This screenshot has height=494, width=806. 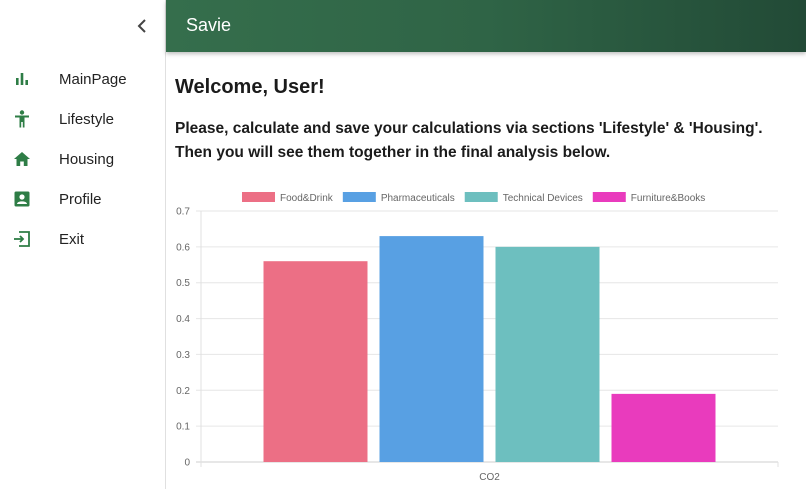 I want to click on y-tick-label: 0, so click(x=187, y=463).